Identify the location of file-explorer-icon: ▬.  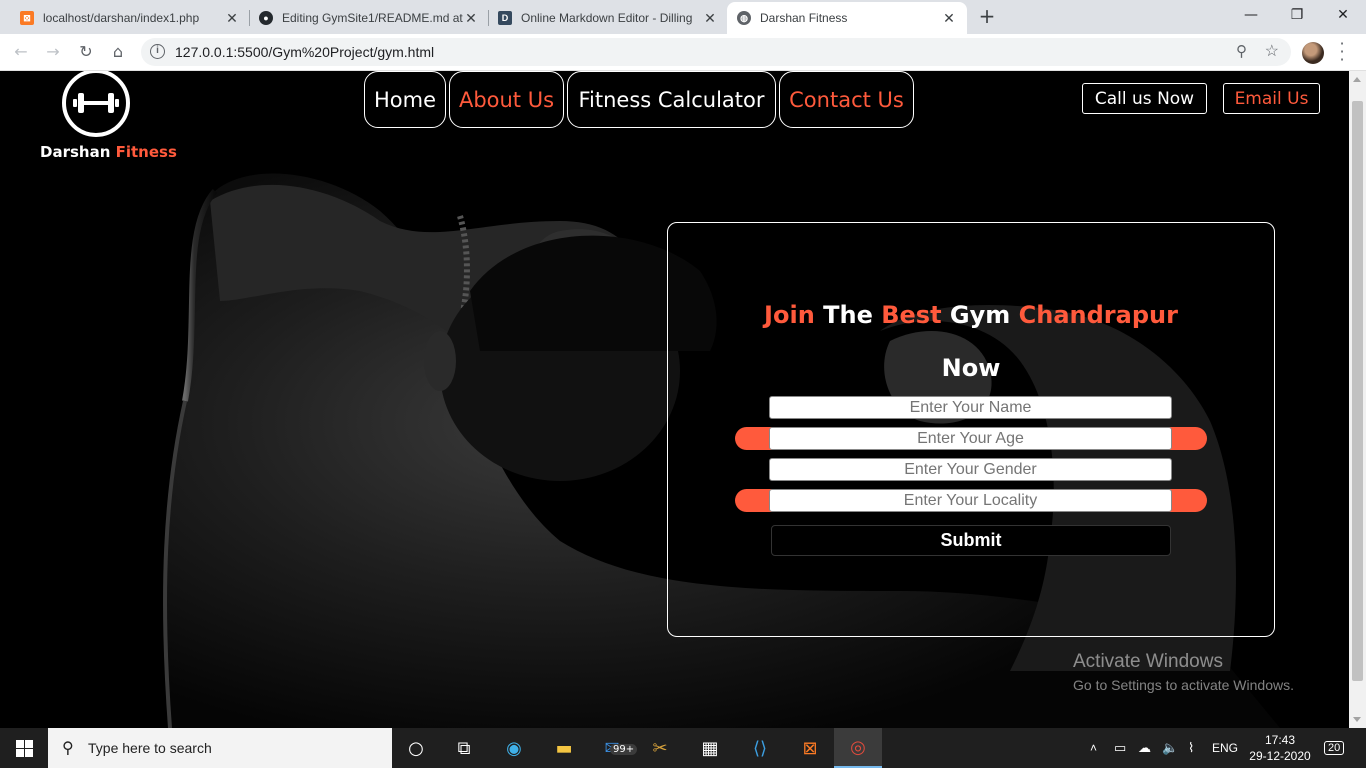
(564, 748).